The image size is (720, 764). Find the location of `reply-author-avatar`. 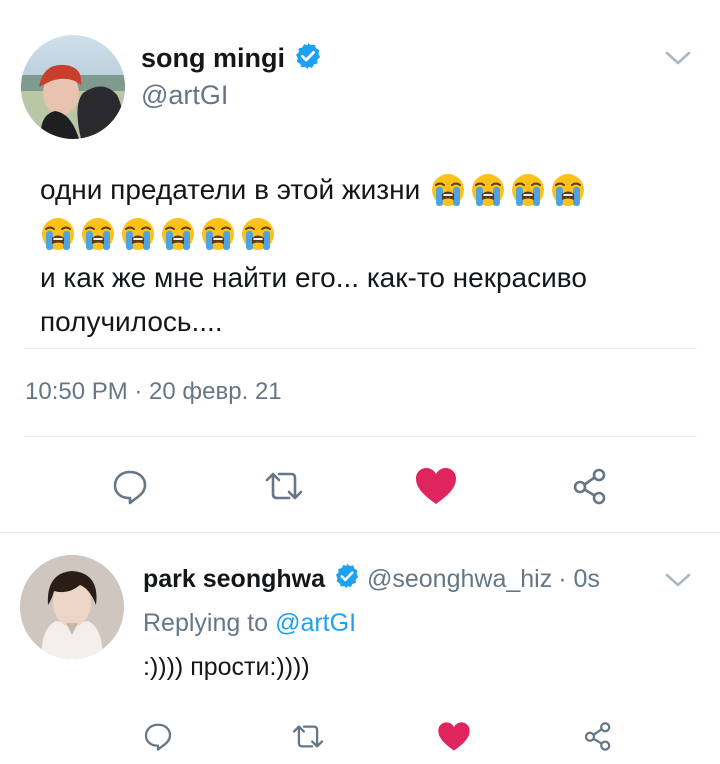

reply-author-avatar is located at coordinates (72, 607).